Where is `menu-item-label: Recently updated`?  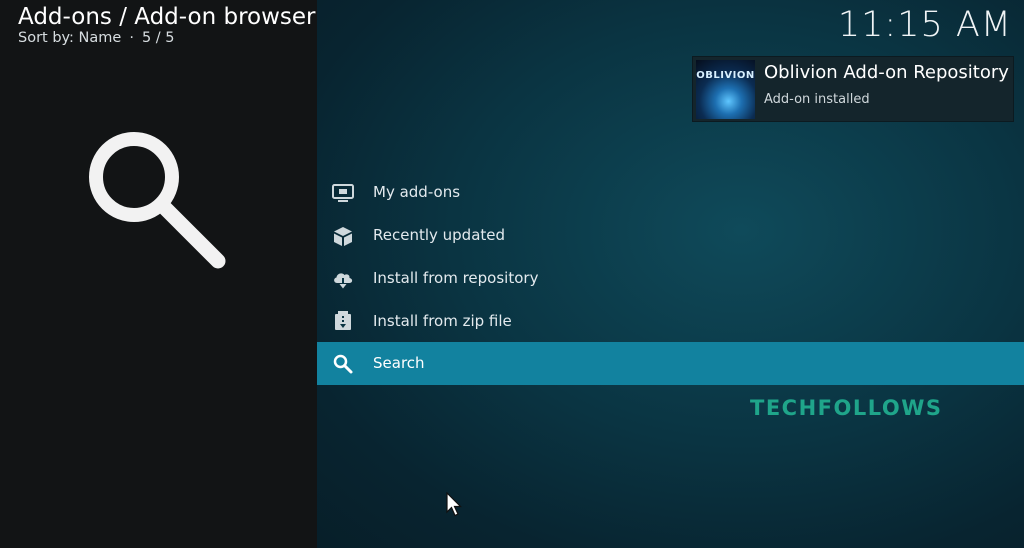 menu-item-label: Recently updated is located at coordinates (439, 235).